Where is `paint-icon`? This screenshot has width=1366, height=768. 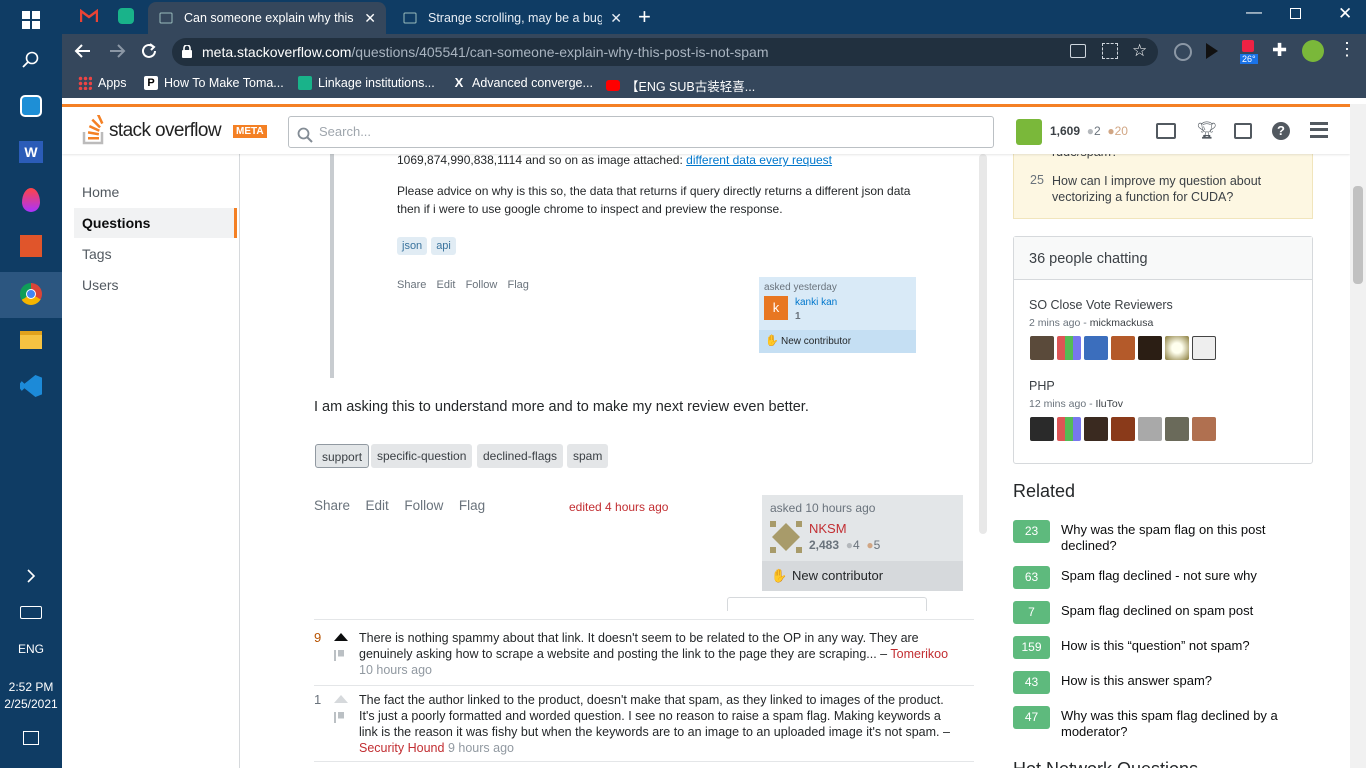
paint-icon is located at coordinates (31, 200).